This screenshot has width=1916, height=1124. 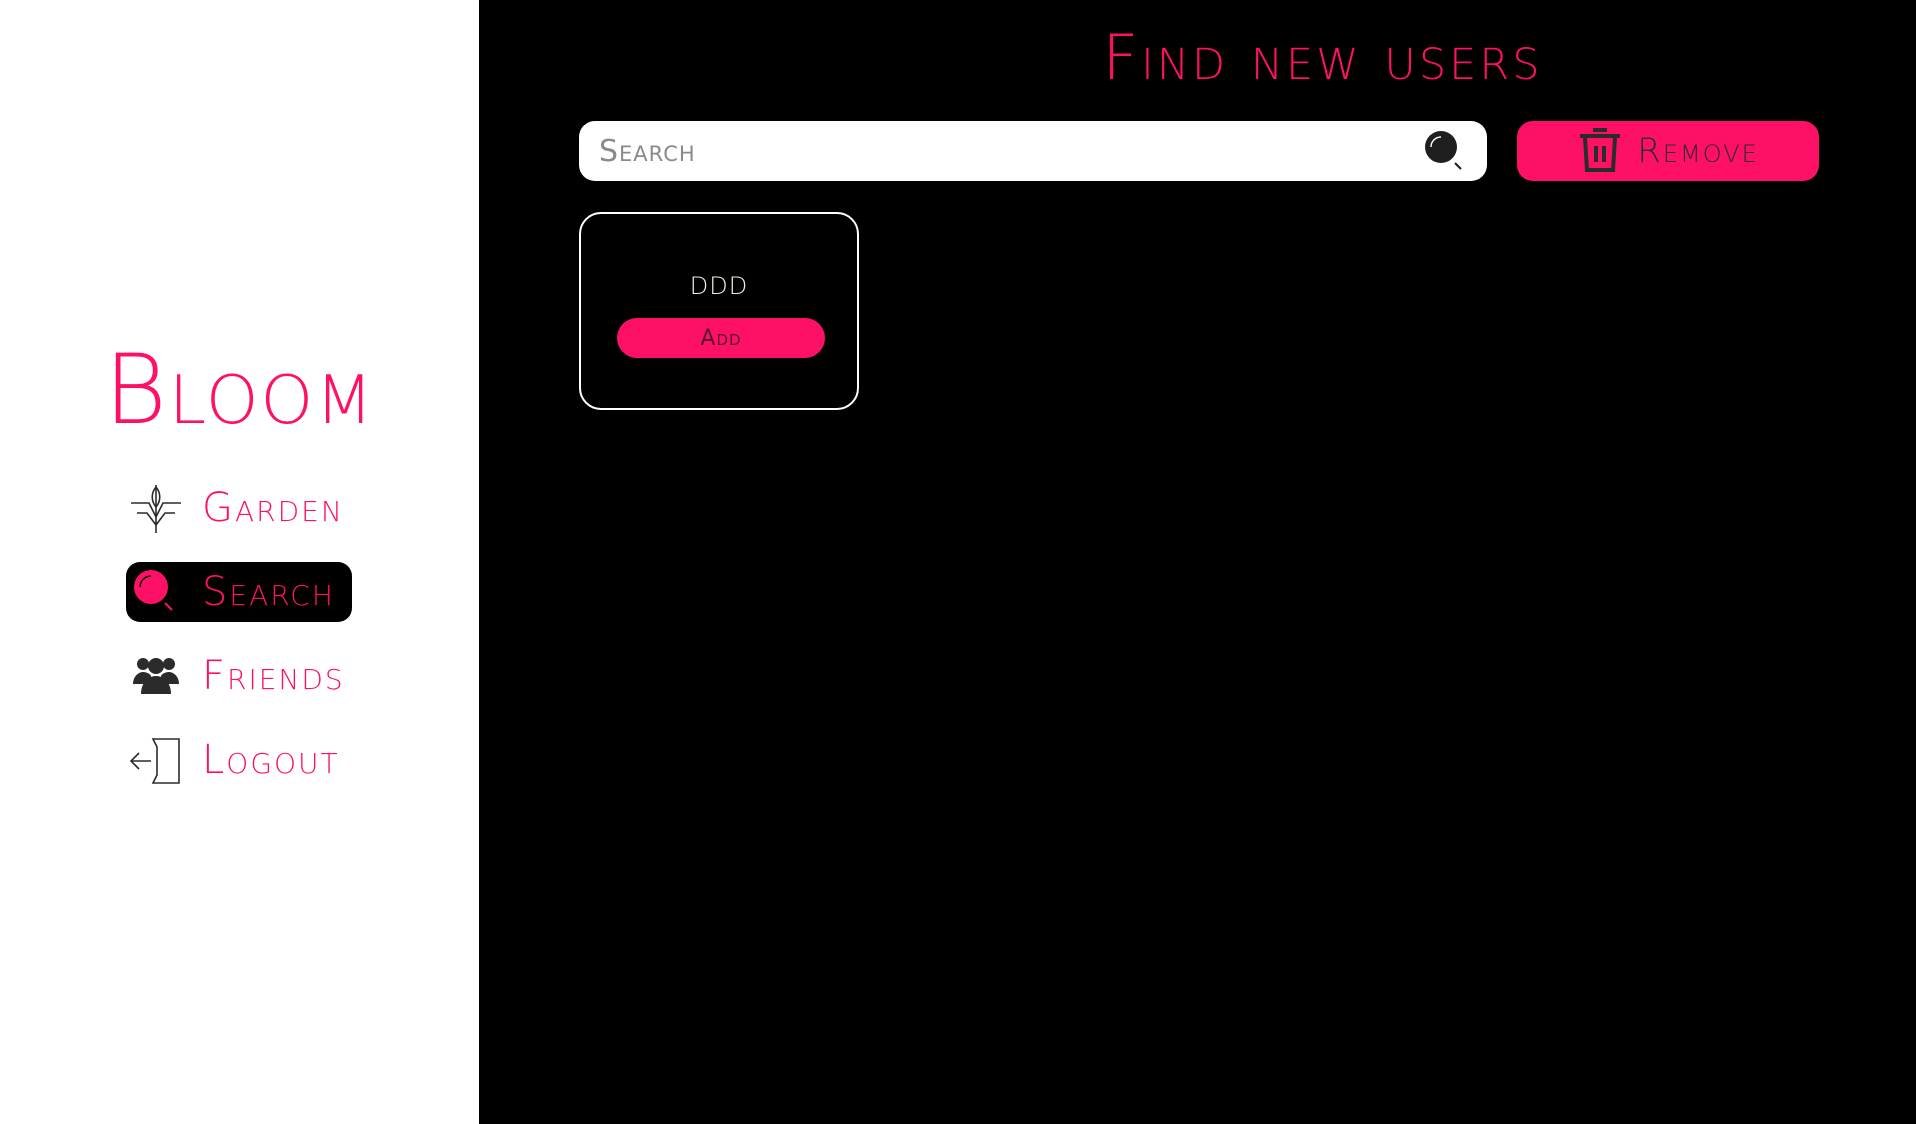 I want to click on sidebar-item-search: Search, so click(x=239, y=592).